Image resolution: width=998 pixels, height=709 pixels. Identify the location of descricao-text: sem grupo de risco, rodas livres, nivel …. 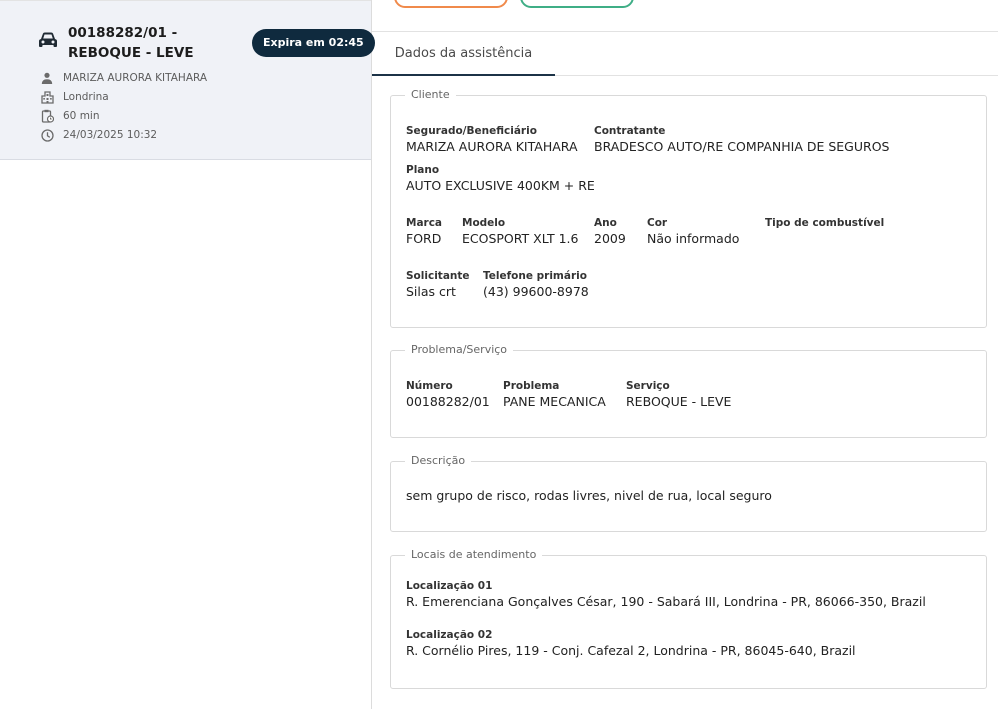
(589, 495).